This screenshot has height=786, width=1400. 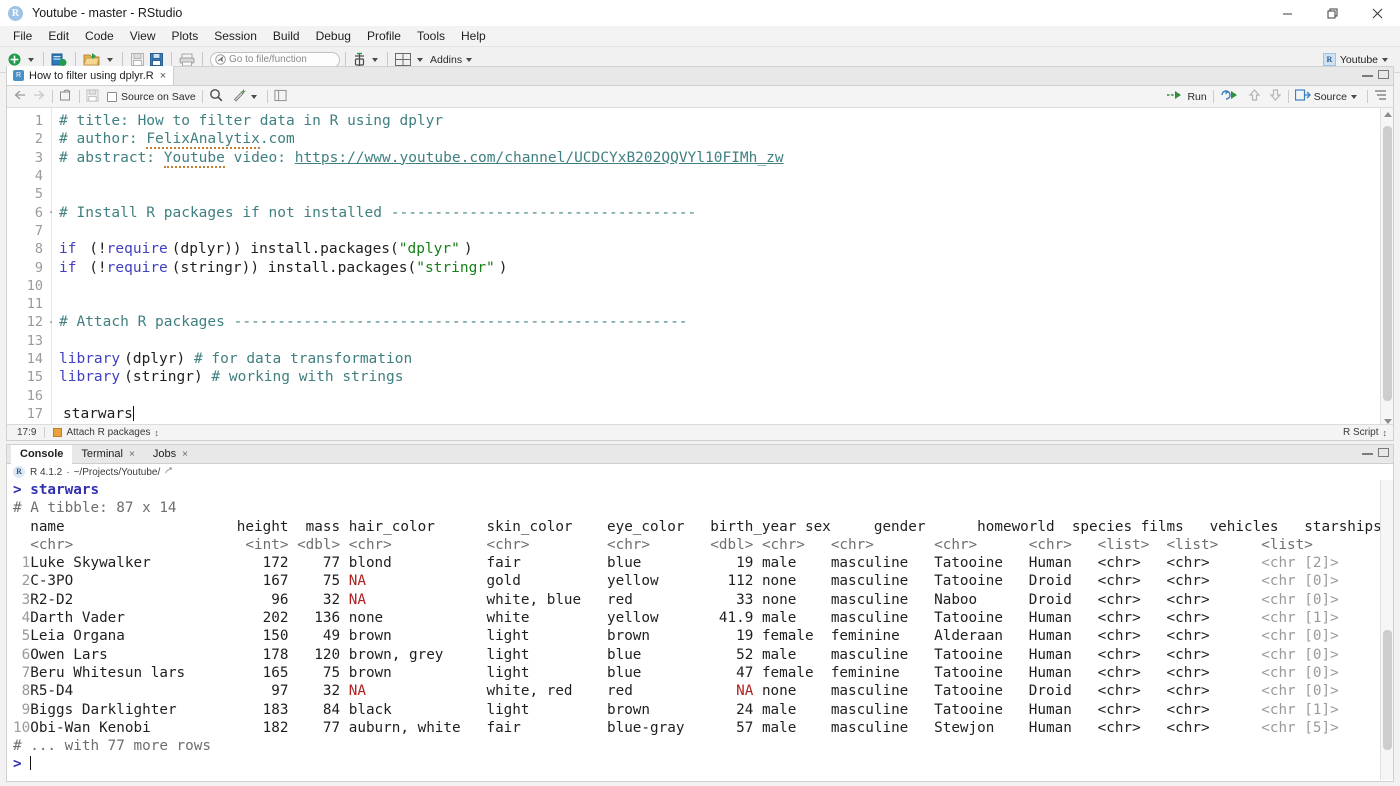 What do you see at coordinates (1275, 96) in the screenshot?
I see `next-chunk-icon` at bounding box center [1275, 96].